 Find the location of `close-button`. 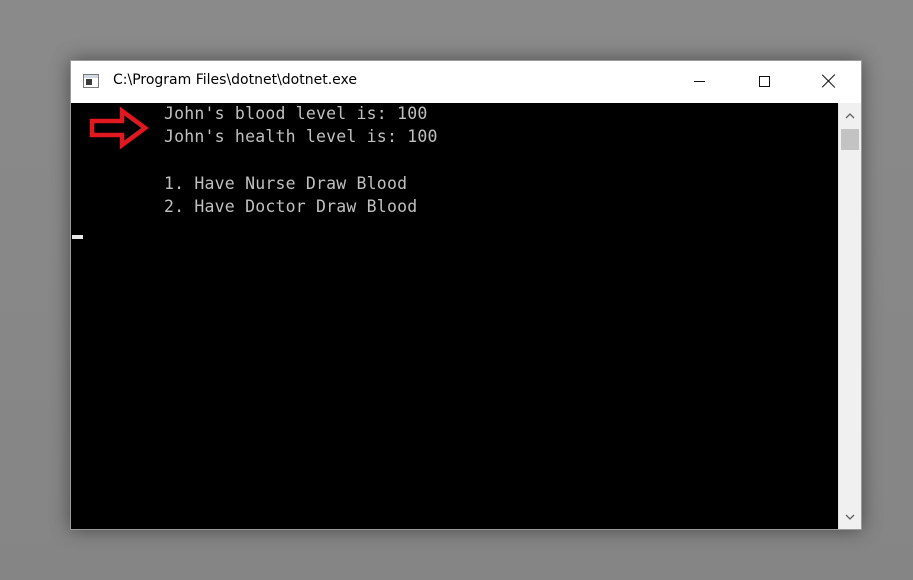

close-button is located at coordinates (829, 81).